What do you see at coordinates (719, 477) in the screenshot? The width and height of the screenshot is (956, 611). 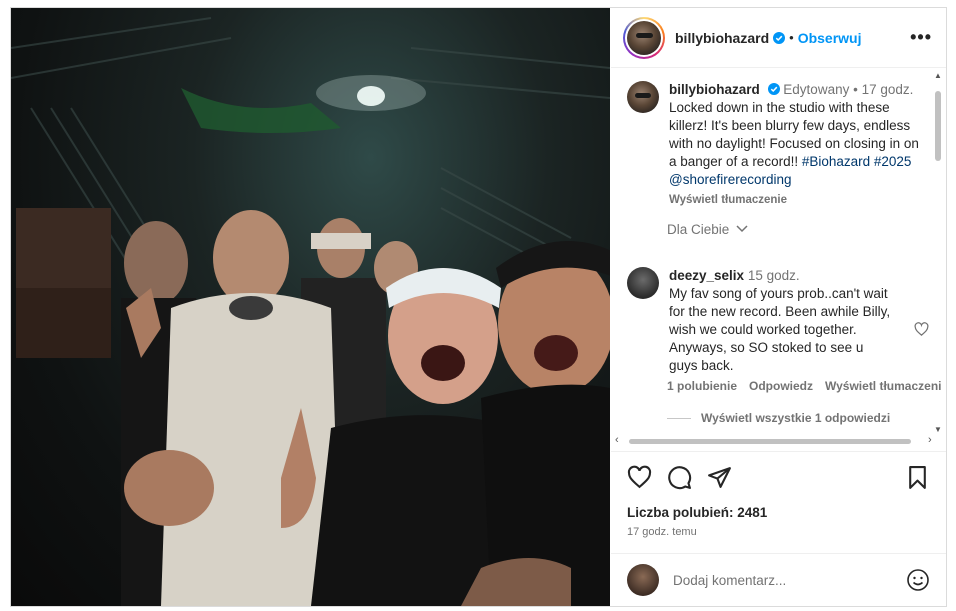 I see `share-icon` at bounding box center [719, 477].